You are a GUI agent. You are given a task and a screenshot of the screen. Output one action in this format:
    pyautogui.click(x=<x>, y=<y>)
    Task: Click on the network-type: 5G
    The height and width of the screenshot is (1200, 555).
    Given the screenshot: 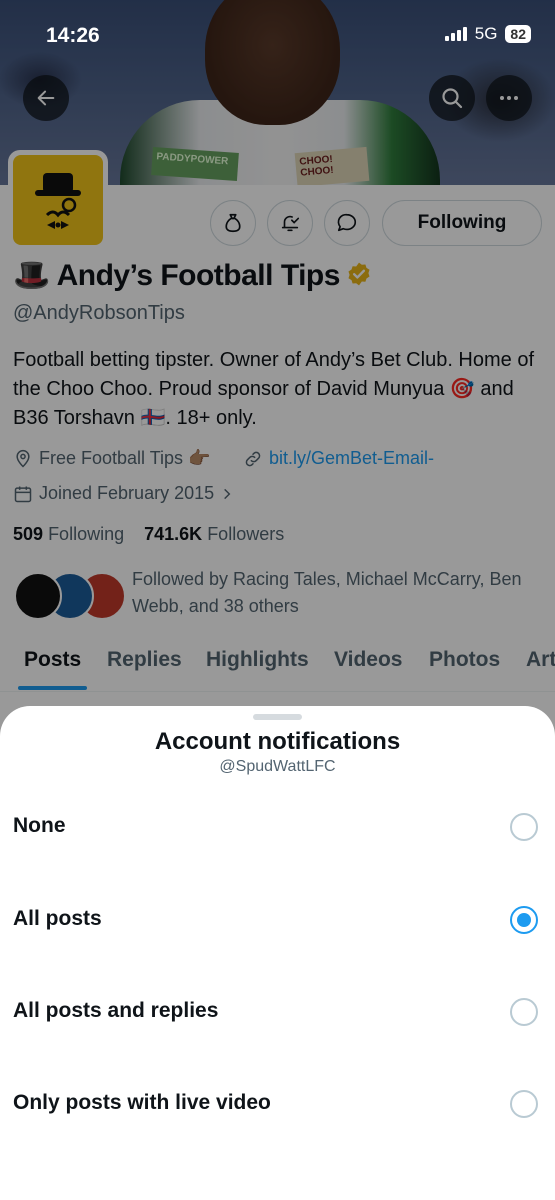 What is the action you would take?
    pyautogui.click(x=486, y=33)
    